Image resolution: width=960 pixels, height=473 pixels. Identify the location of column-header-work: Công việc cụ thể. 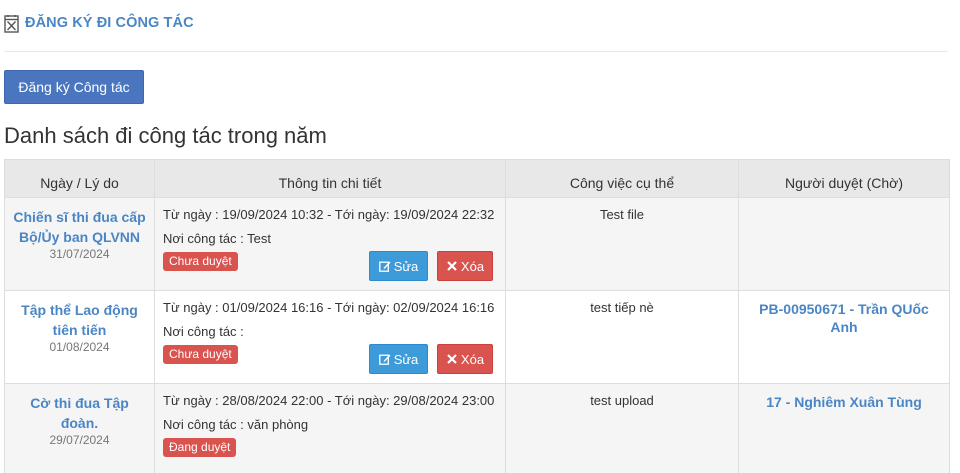
(622, 178).